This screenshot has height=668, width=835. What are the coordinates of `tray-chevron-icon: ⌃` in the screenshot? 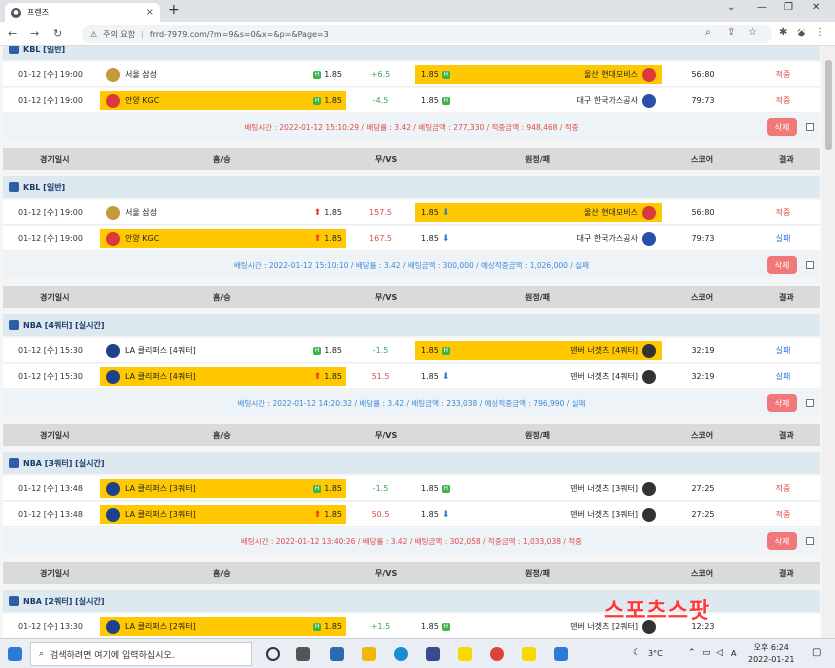 It's located at (692, 653).